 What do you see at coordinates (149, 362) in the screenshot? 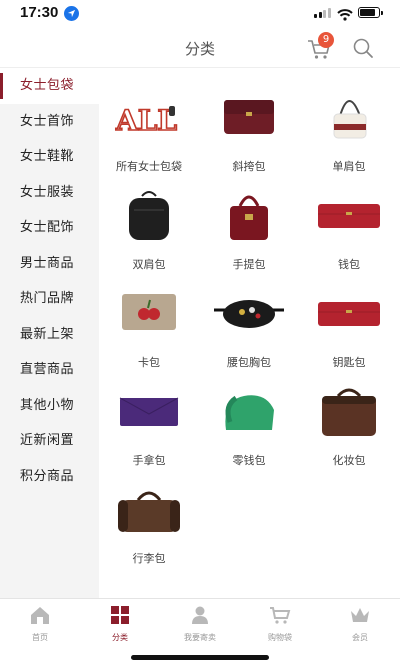
I see `subcategory-label: 卡包` at bounding box center [149, 362].